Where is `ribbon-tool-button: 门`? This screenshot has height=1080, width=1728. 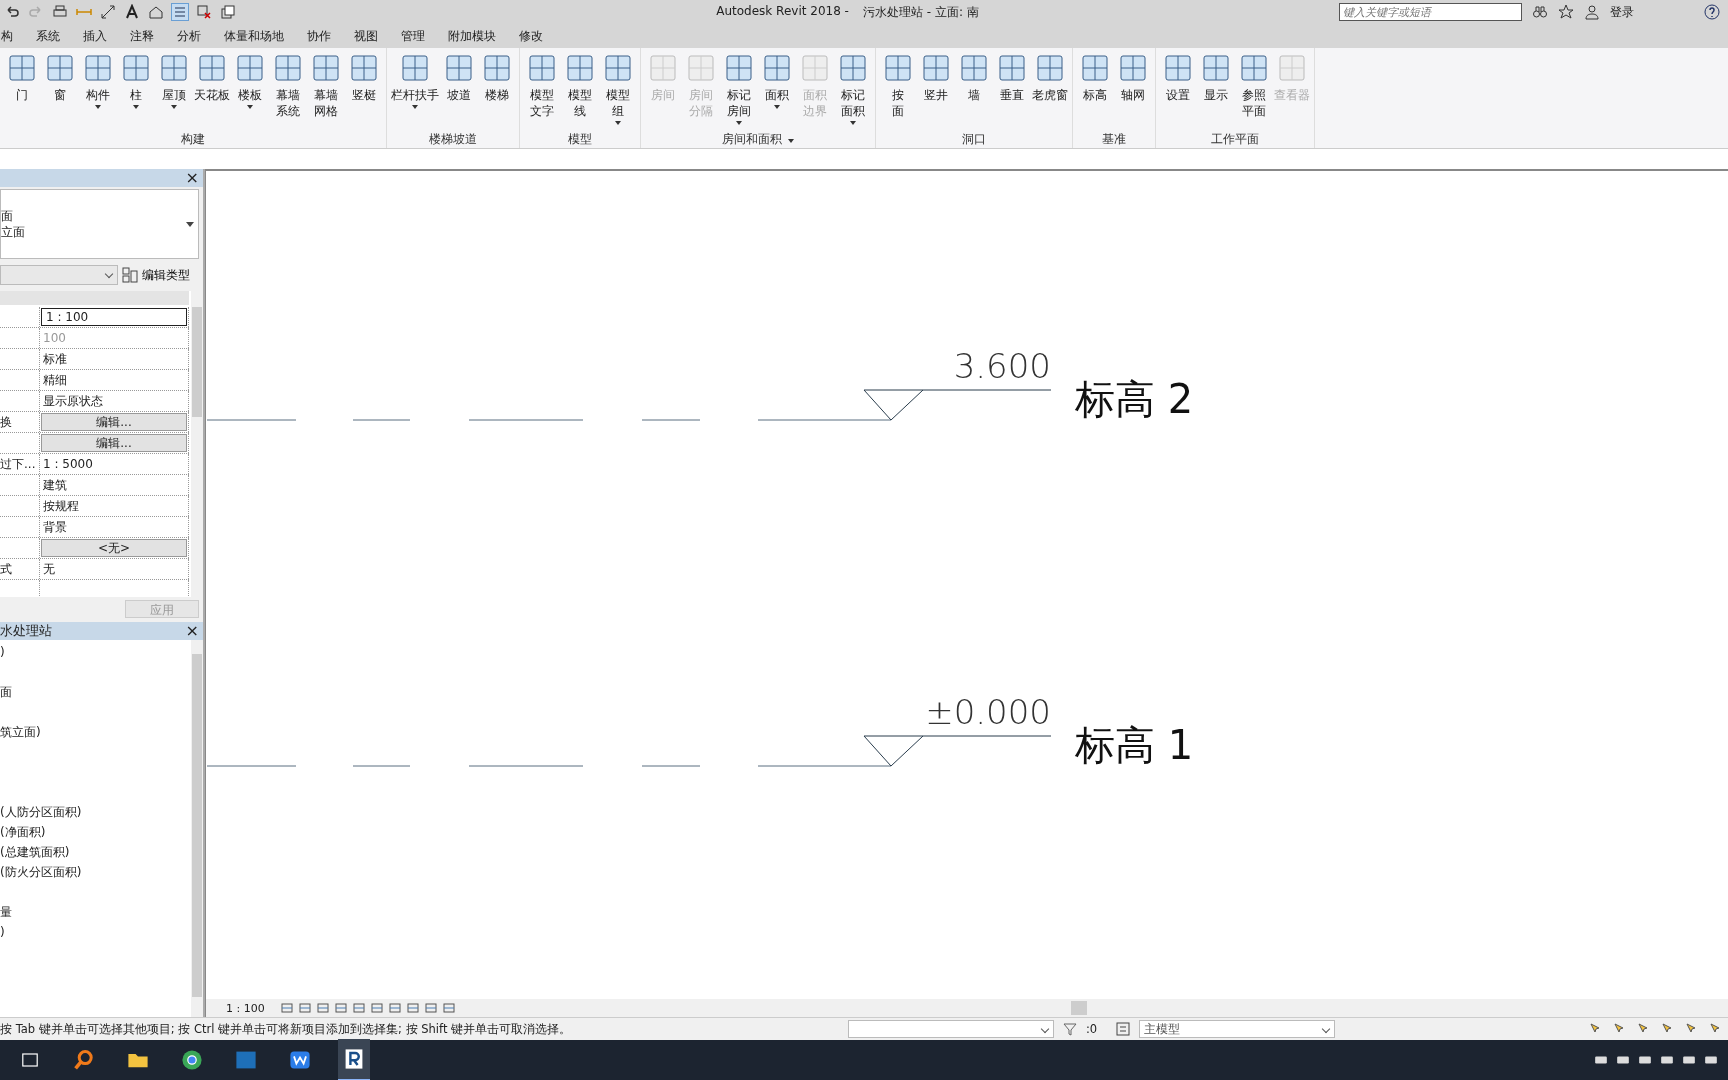 ribbon-tool-button: 门 is located at coordinates (22, 89).